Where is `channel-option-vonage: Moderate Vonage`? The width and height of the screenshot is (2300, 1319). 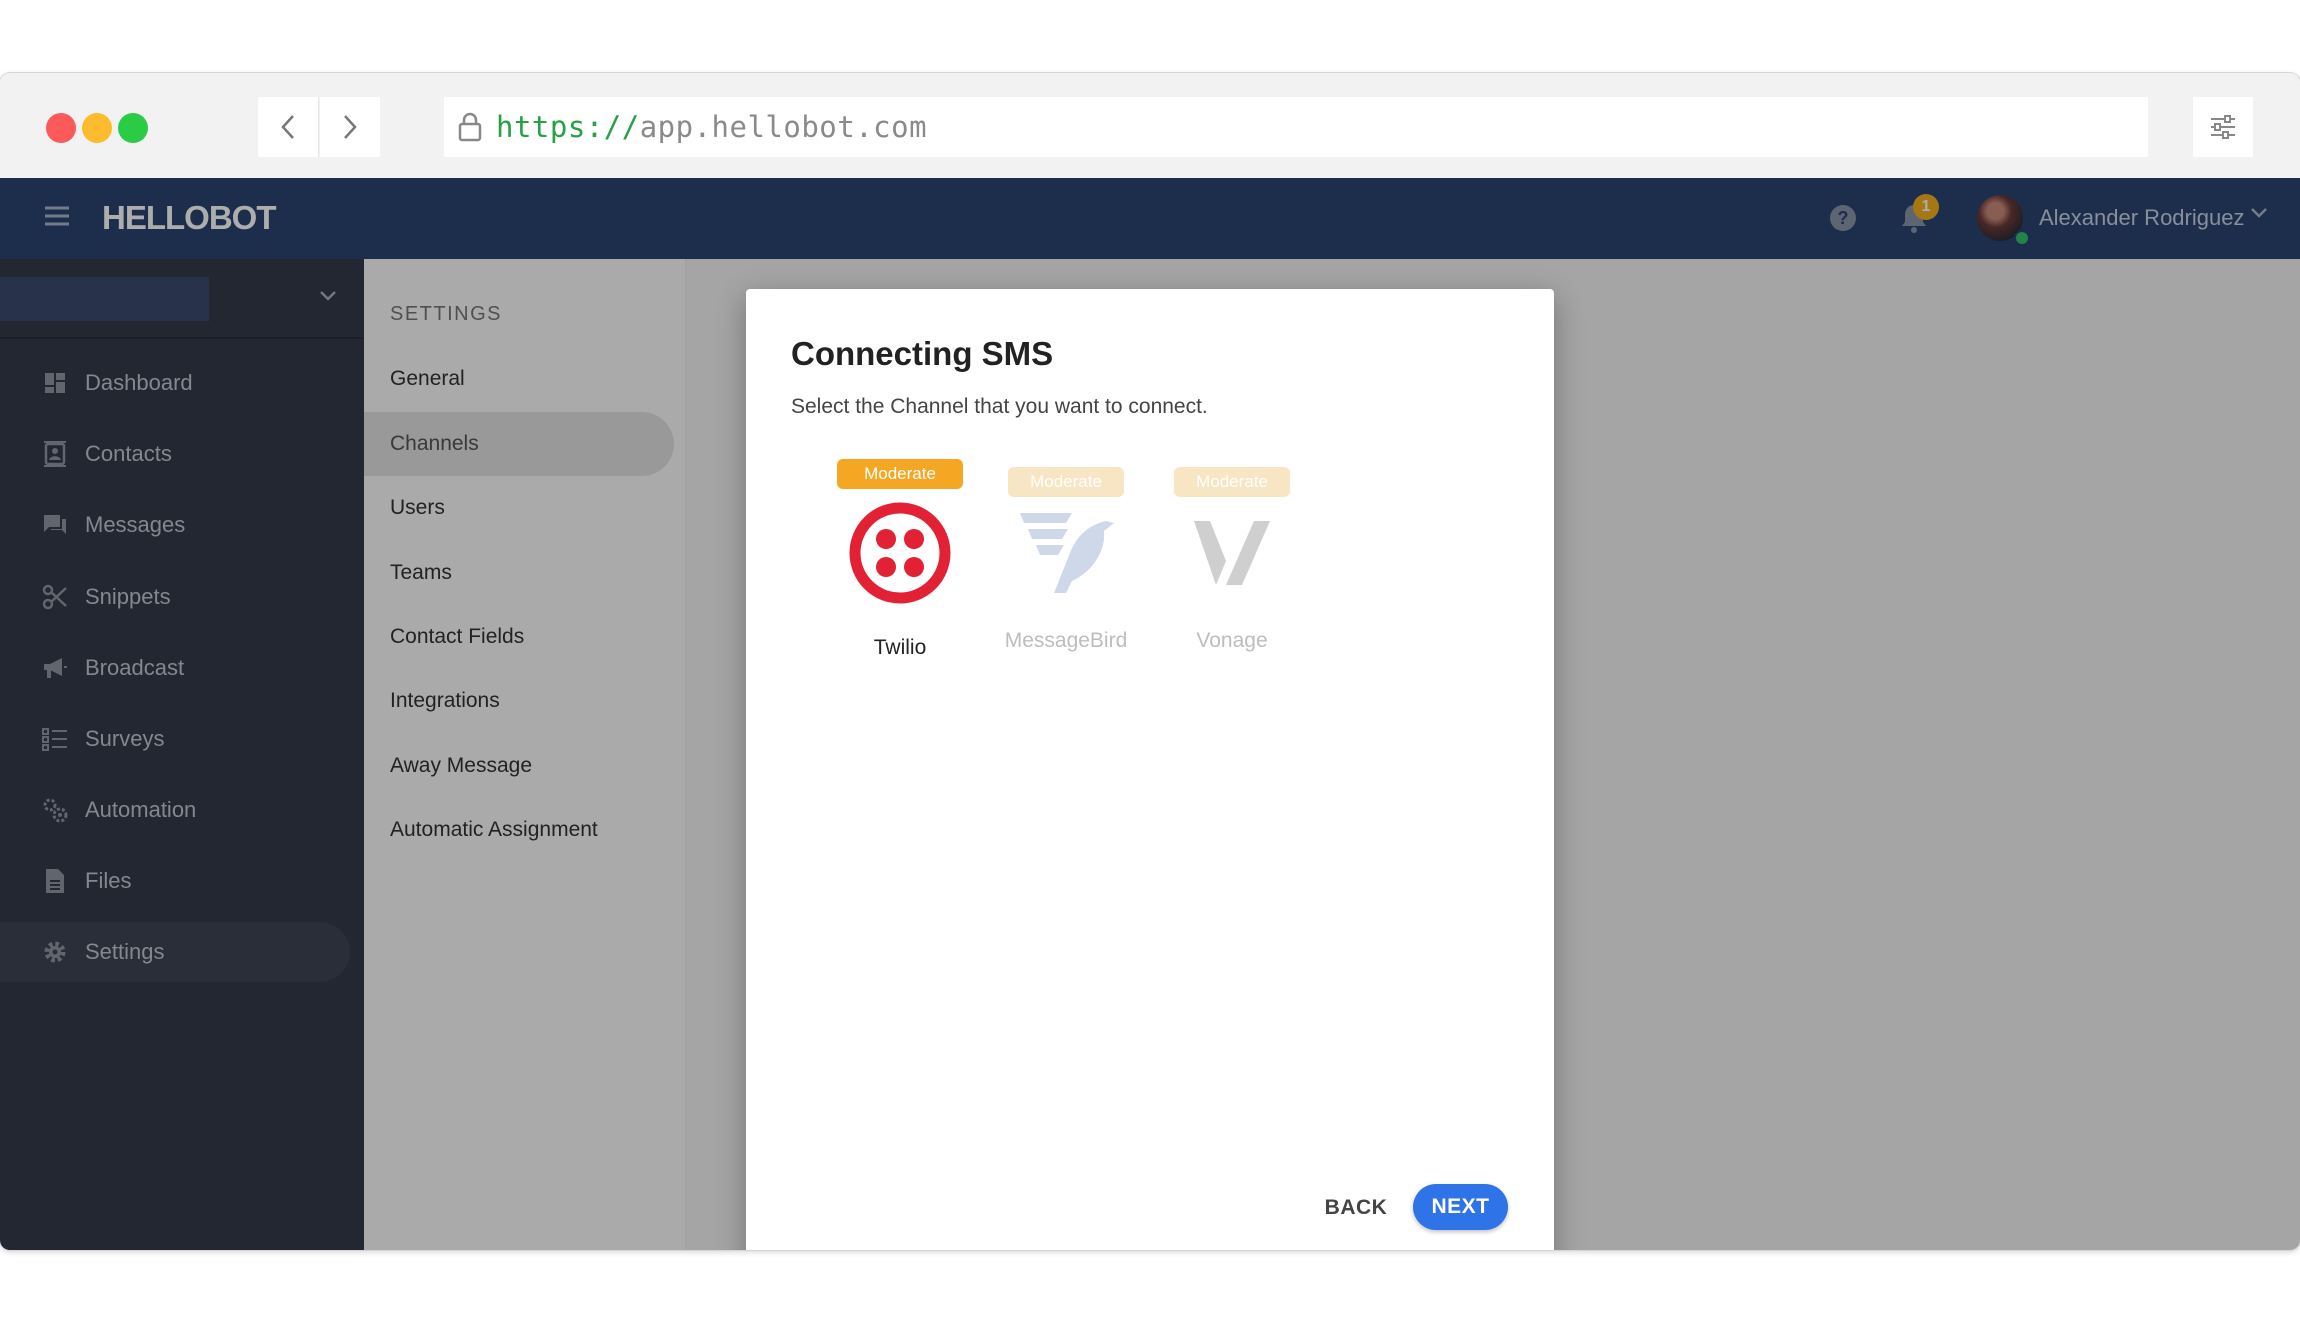 channel-option-vonage: Moderate Vonage is located at coordinates (1232, 564).